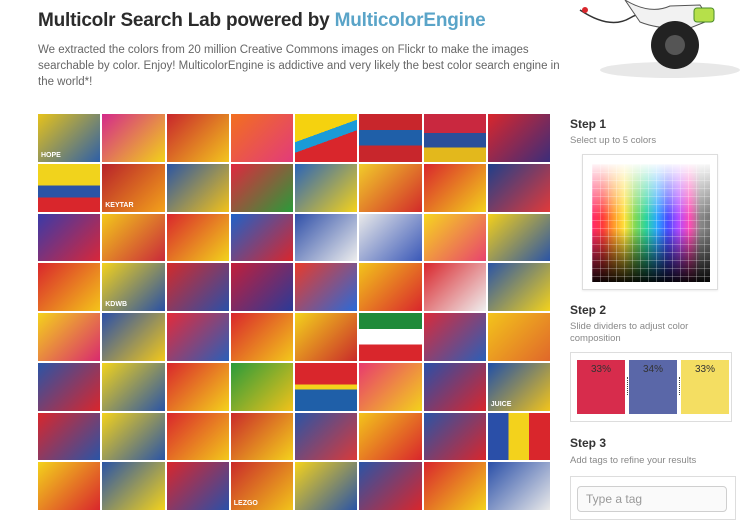 This screenshot has height=520, width=750. I want to click on mascot-illustration, so click(659, 39).